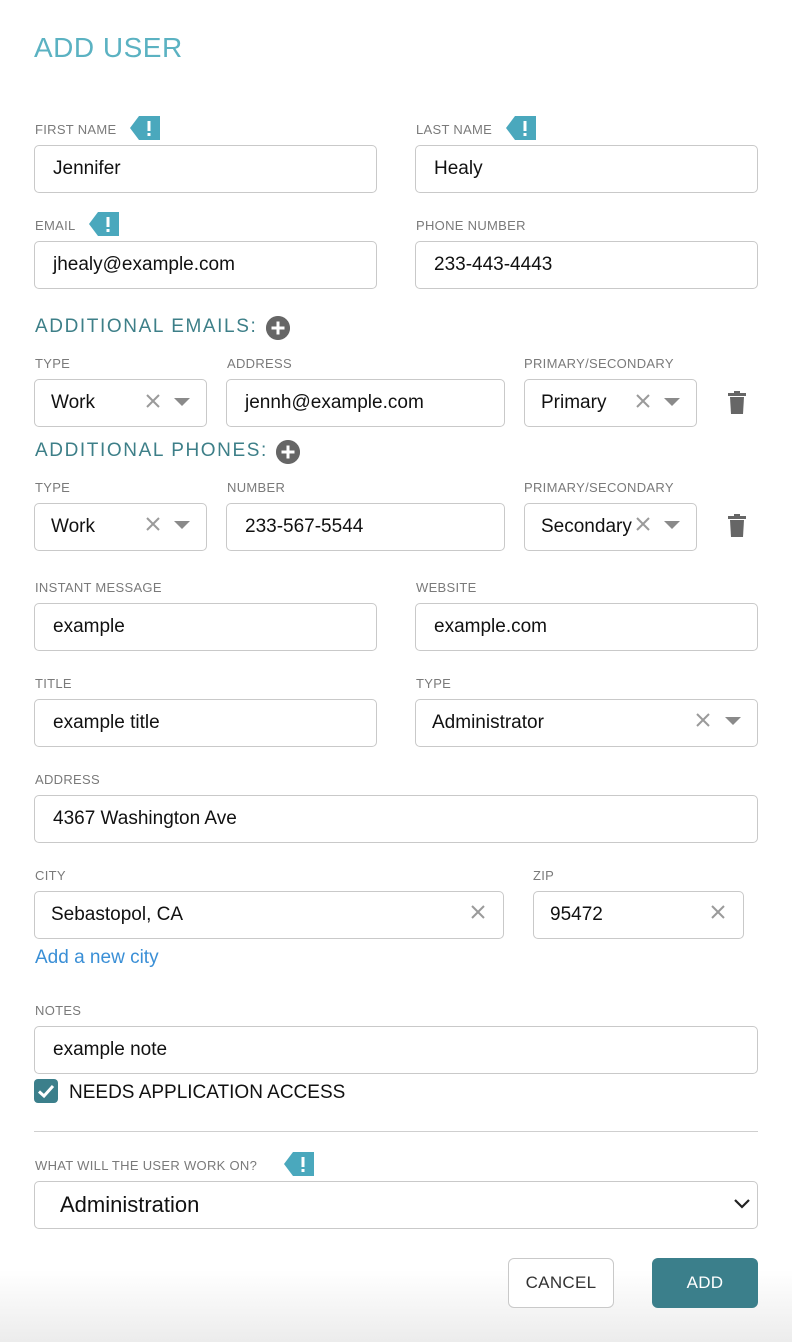  Describe the element at coordinates (58, 1010) in the screenshot. I see `notes-label: NOTES` at that location.